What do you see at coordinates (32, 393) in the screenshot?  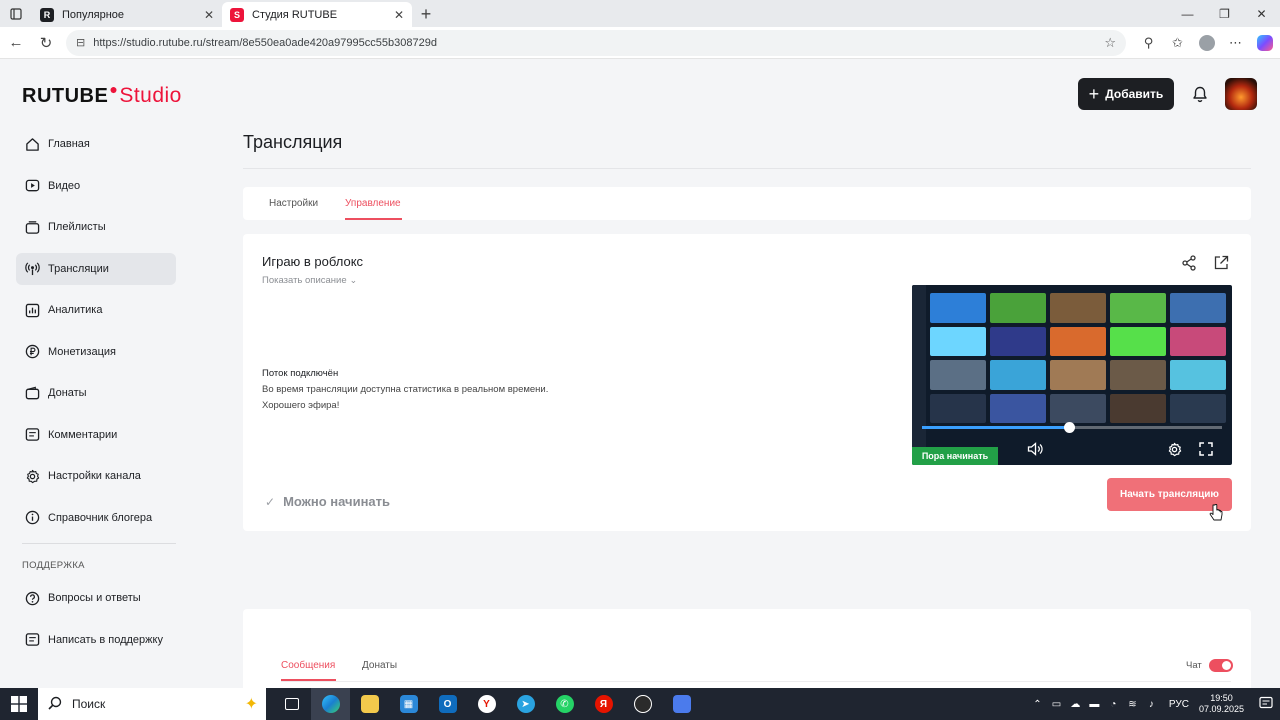 I see `wallet-icon` at bounding box center [32, 393].